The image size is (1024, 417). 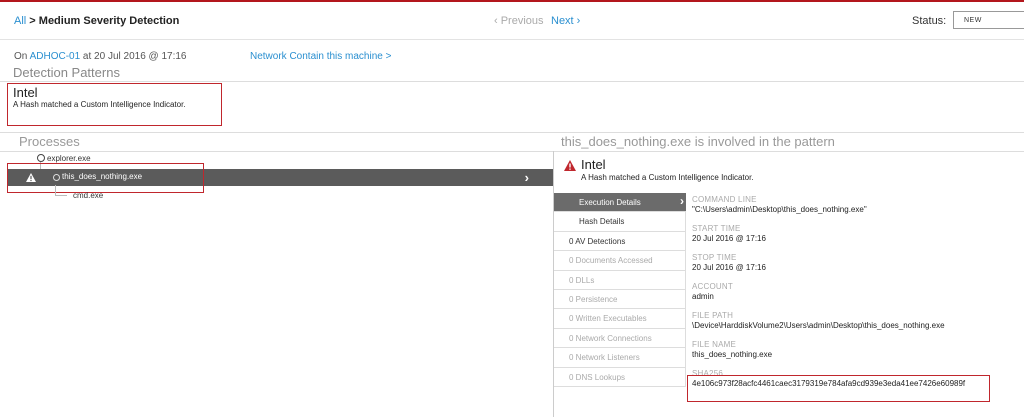 I want to click on tab-label: Execution Details, so click(x=610, y=202).